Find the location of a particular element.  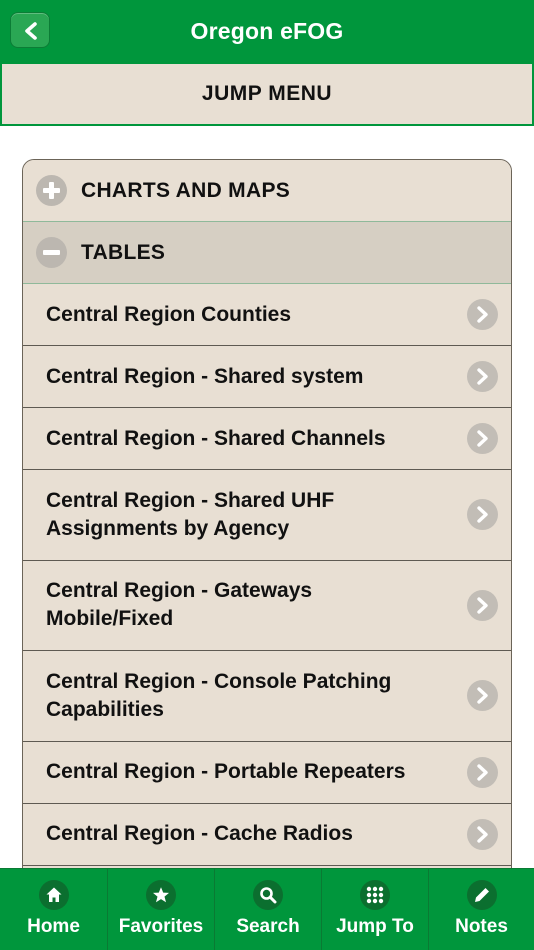

tab-label: Home is located at coordinates (53, 926).